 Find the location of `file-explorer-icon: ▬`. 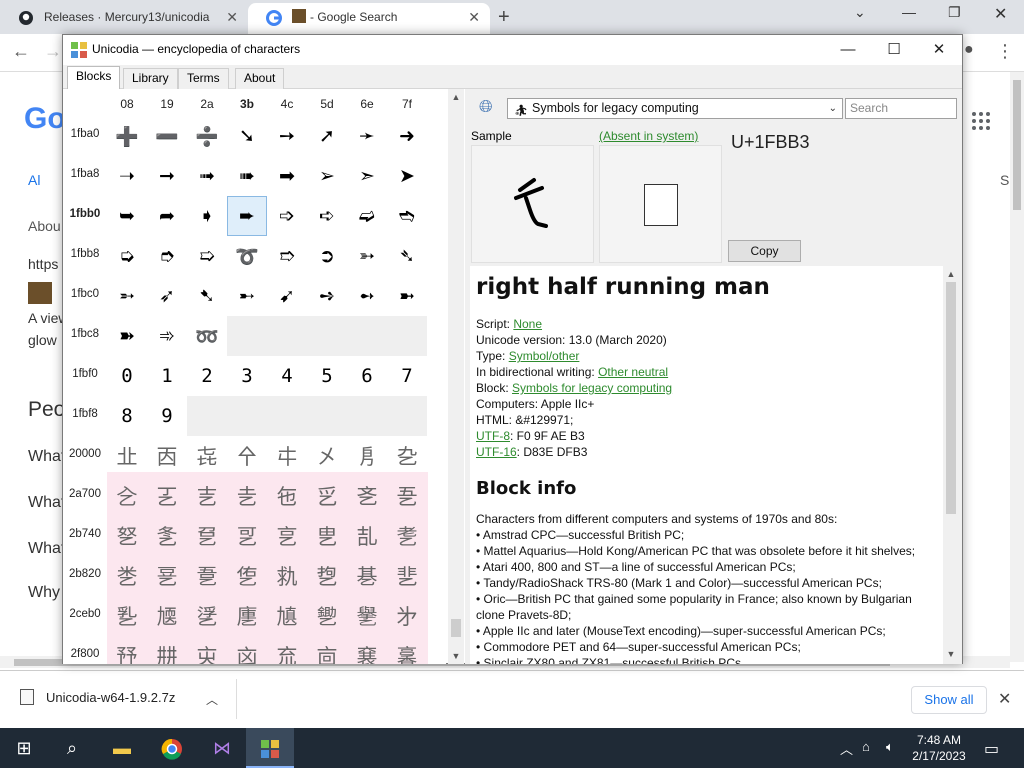

file-explorer-icon: ▬ is located at coordinates (122, 748).